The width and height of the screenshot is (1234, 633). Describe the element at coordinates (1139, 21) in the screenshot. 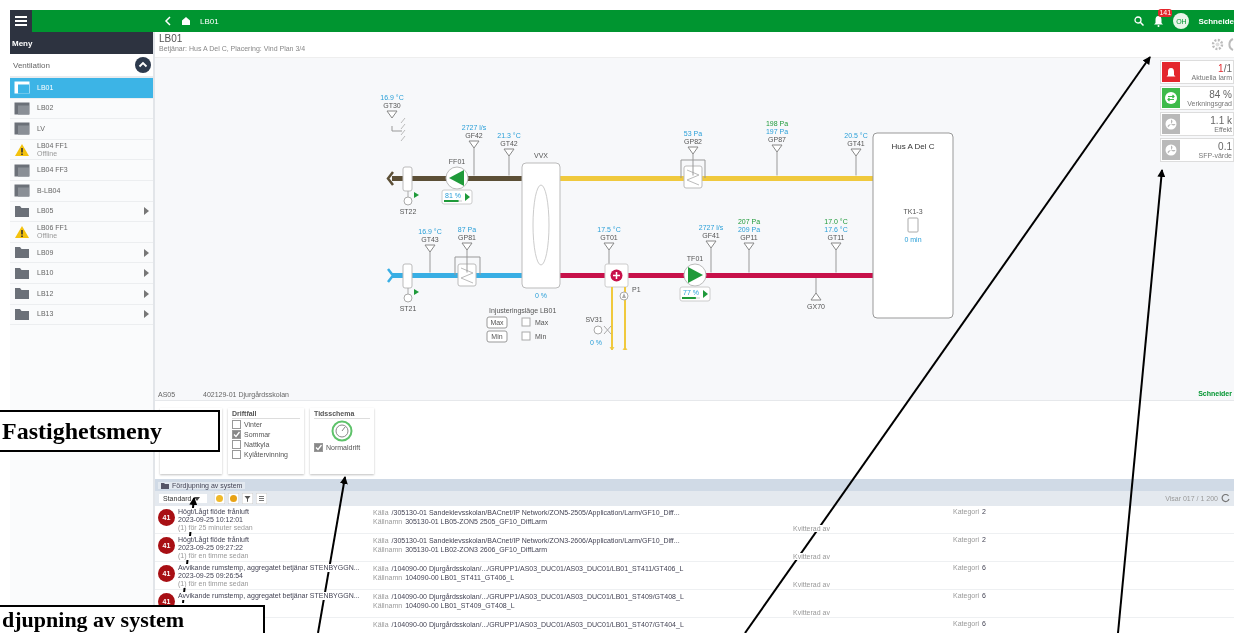

I see `search-icon` at that location.